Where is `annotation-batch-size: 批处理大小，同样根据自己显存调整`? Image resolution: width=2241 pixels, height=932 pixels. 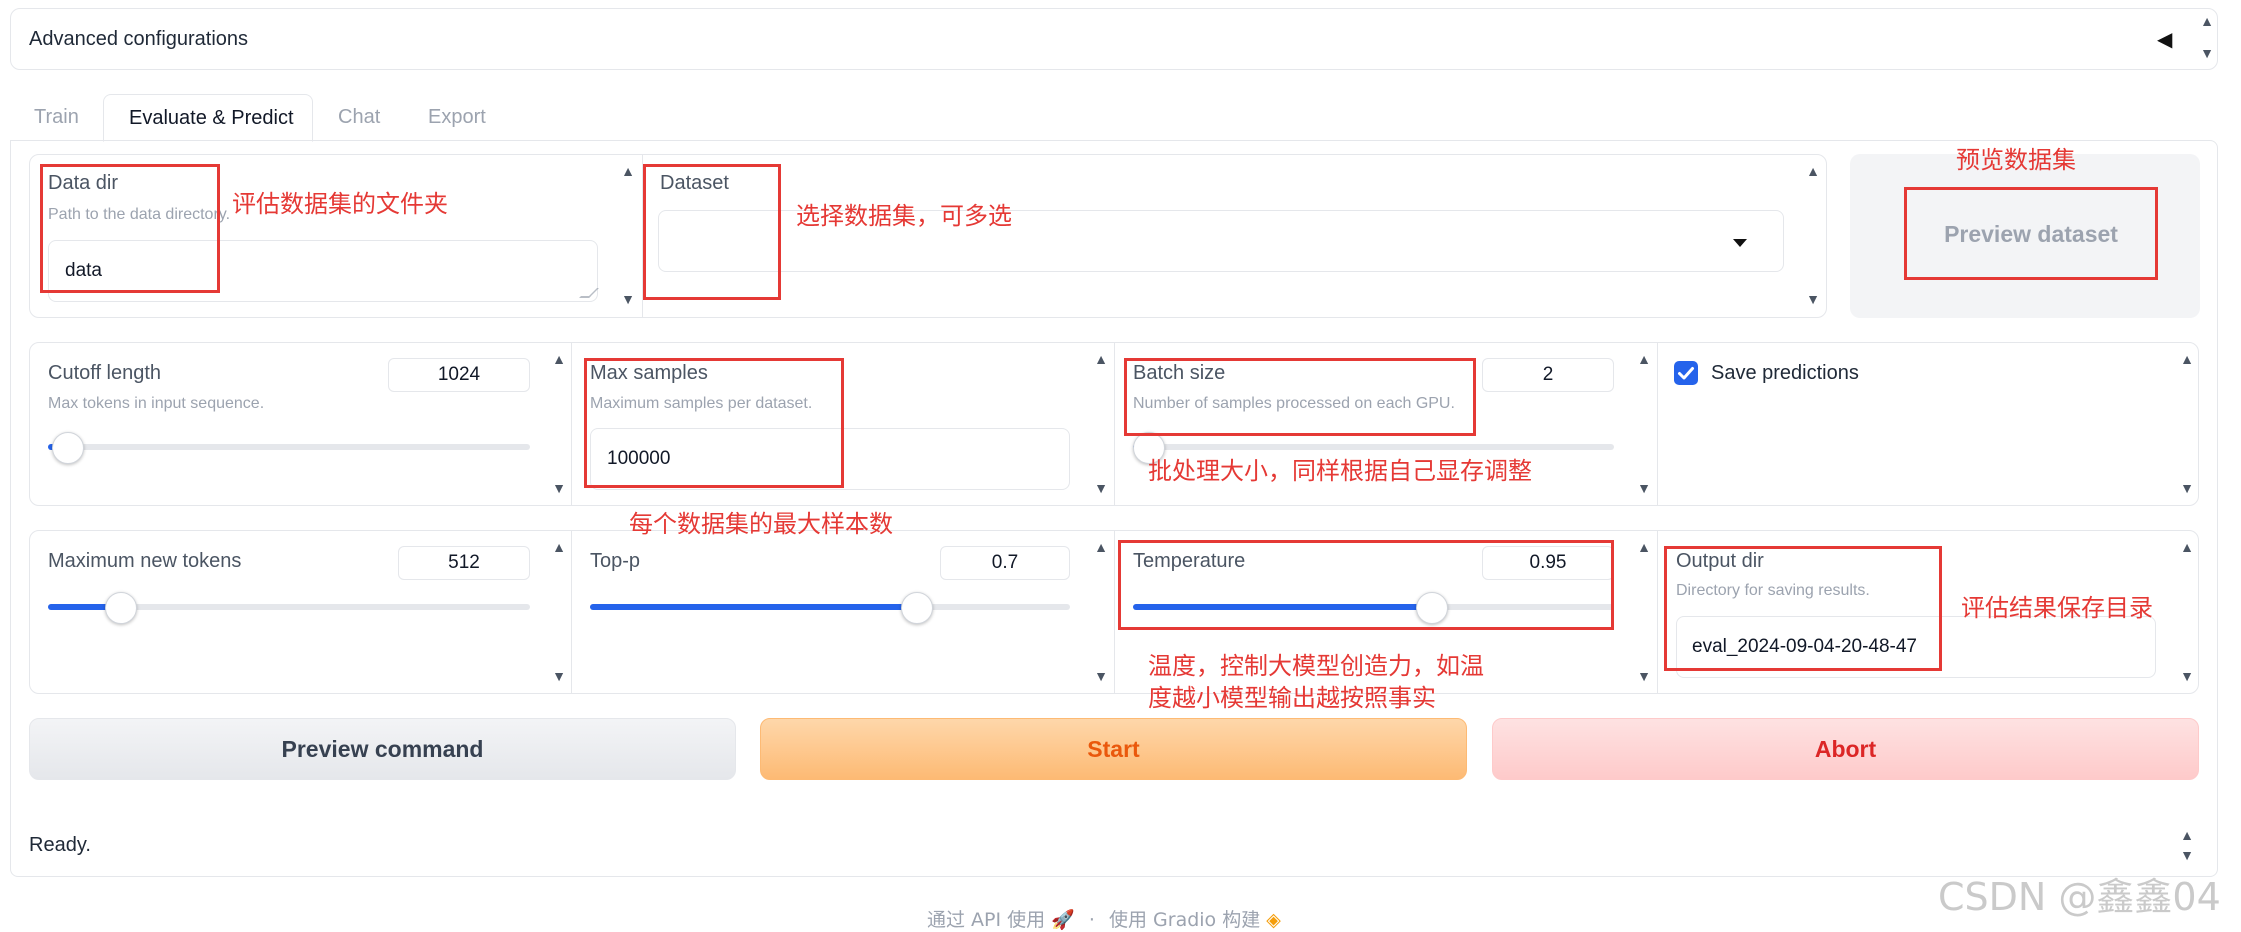
annotation-batch-size: 批处理大小，同样根据自己显存调整 is located at coordinates (1340, 471).